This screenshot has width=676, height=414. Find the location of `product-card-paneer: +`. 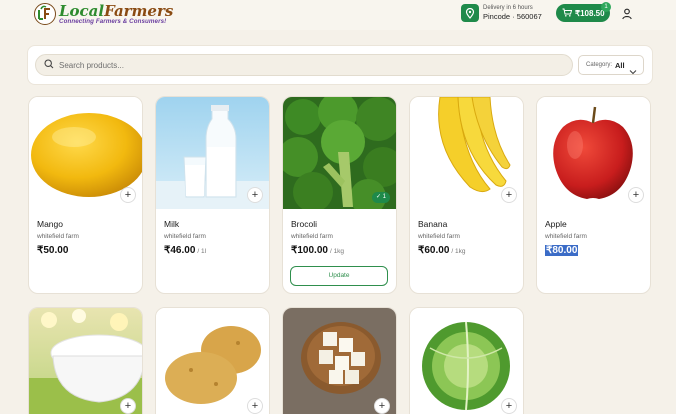

product-card-paneer: + is located at coordinates (339, 360).